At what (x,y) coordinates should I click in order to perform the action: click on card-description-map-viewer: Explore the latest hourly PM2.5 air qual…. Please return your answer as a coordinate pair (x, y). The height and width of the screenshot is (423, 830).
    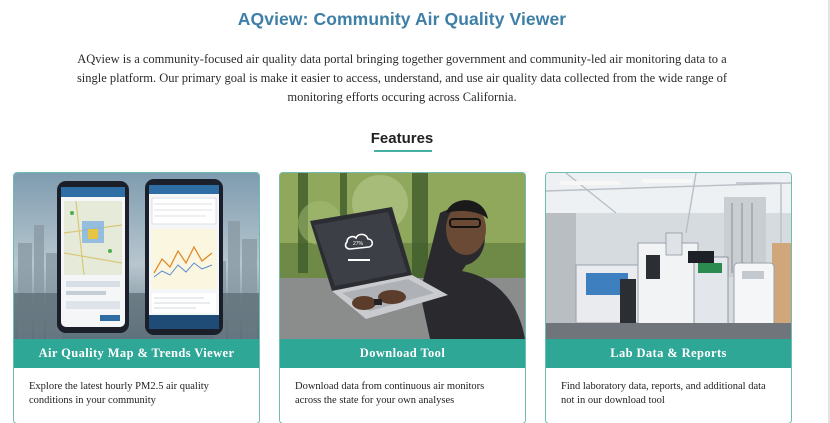
    Looking at the image, I should click on (119, 393).